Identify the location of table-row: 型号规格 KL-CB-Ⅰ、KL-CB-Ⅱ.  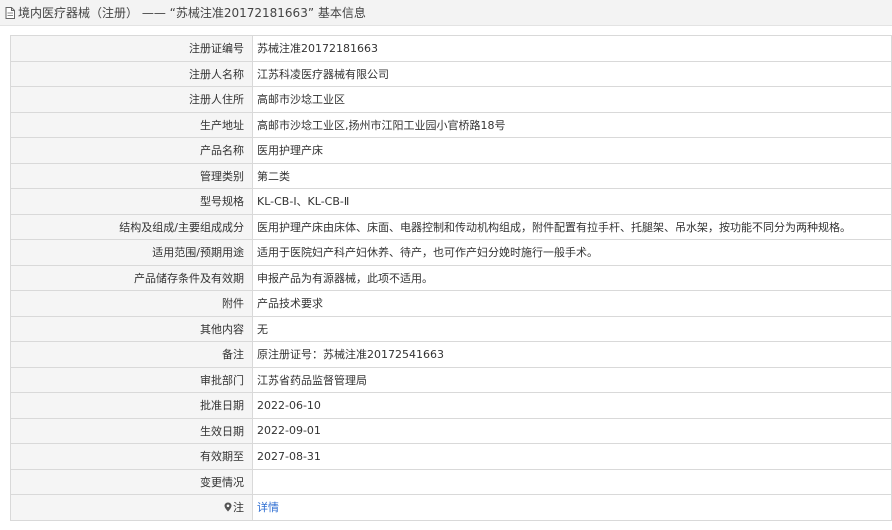
(451, 201).